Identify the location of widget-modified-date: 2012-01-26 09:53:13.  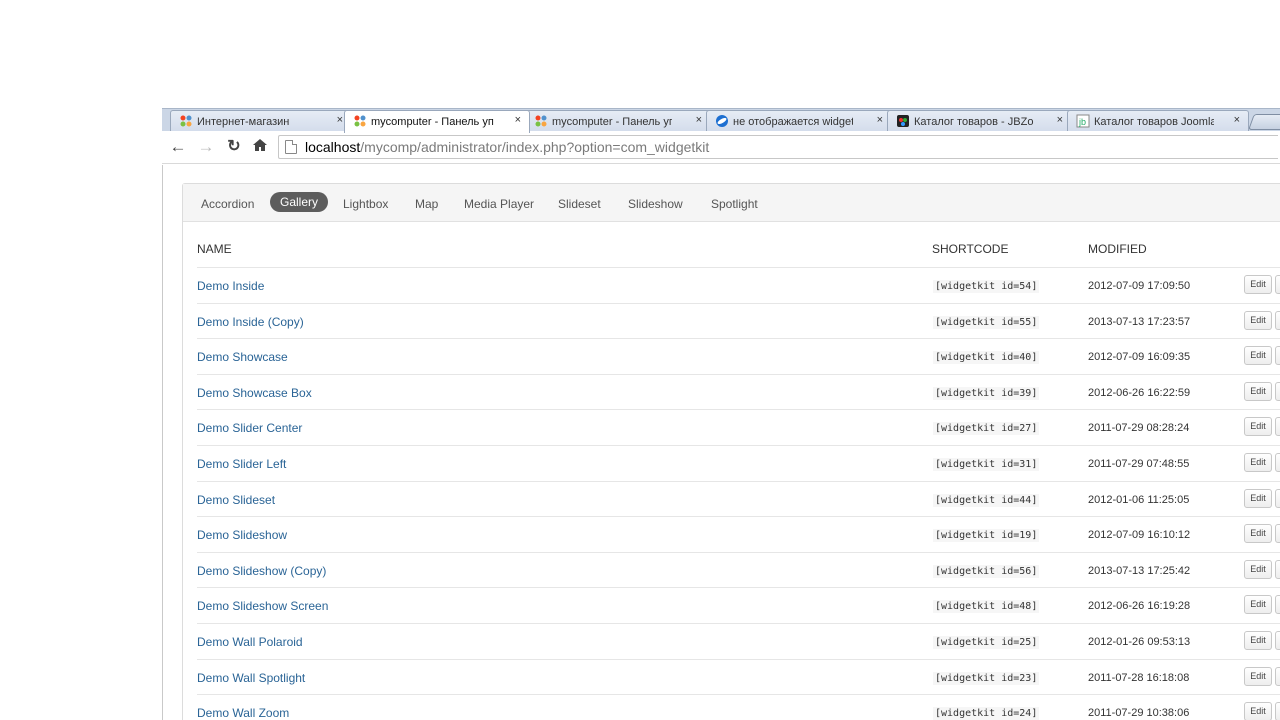
(1139, 642).